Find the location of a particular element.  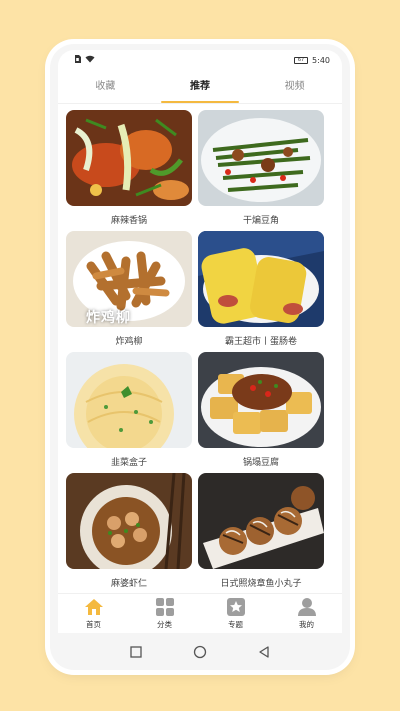

recipe-card: 日式照烧章鱼小丸子 is located at coordinates (261, 533).